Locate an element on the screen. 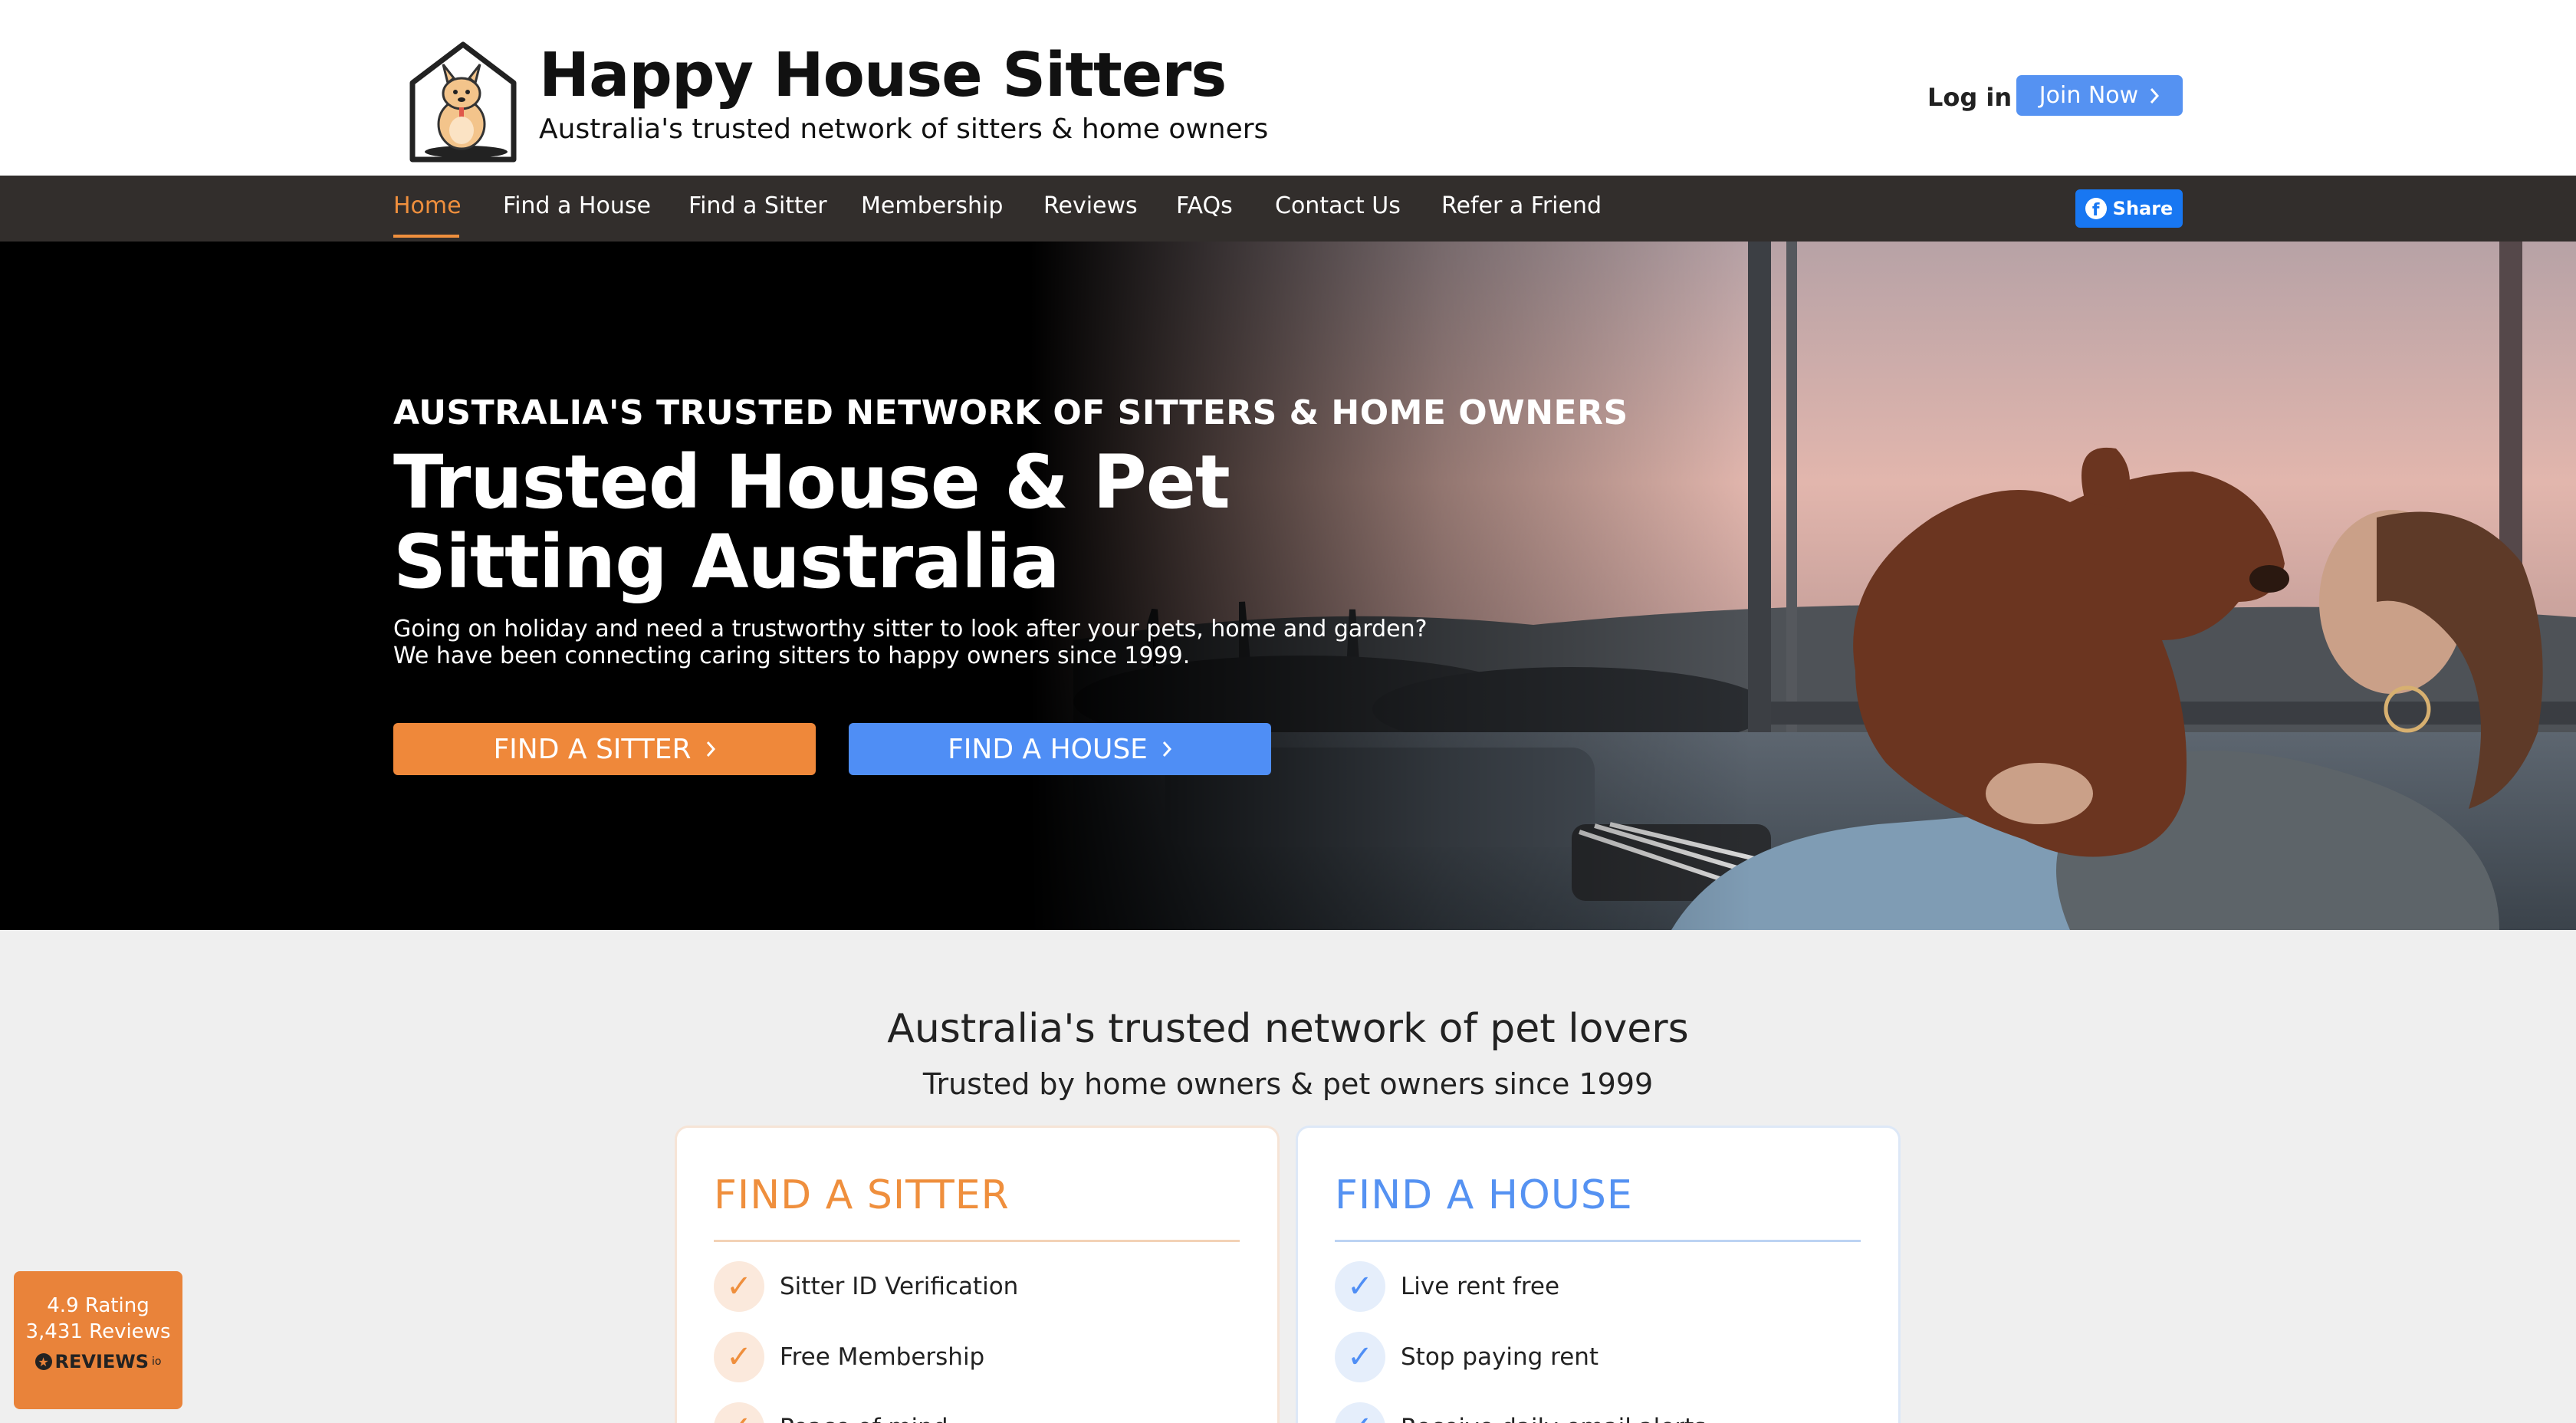 The image size is (2576, 1423). facebook-icon: f is located at coordinates (2096, 209).